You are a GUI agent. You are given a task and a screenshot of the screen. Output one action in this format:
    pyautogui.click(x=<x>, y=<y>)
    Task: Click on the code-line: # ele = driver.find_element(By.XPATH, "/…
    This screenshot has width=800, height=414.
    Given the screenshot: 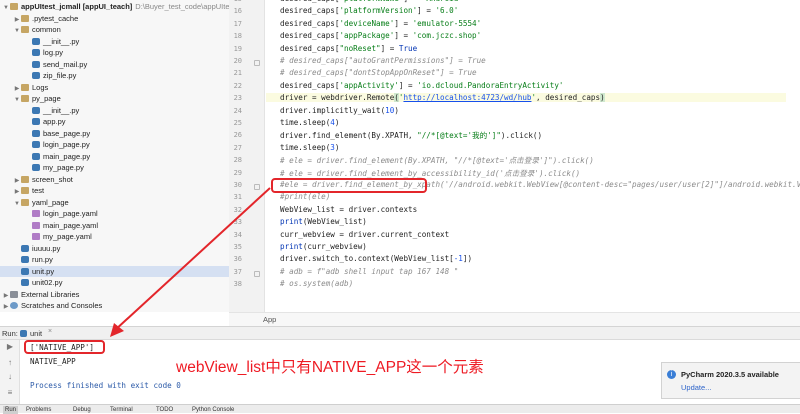 What is the action you would take?
    pyautogui.click(x=437, y=160)
    